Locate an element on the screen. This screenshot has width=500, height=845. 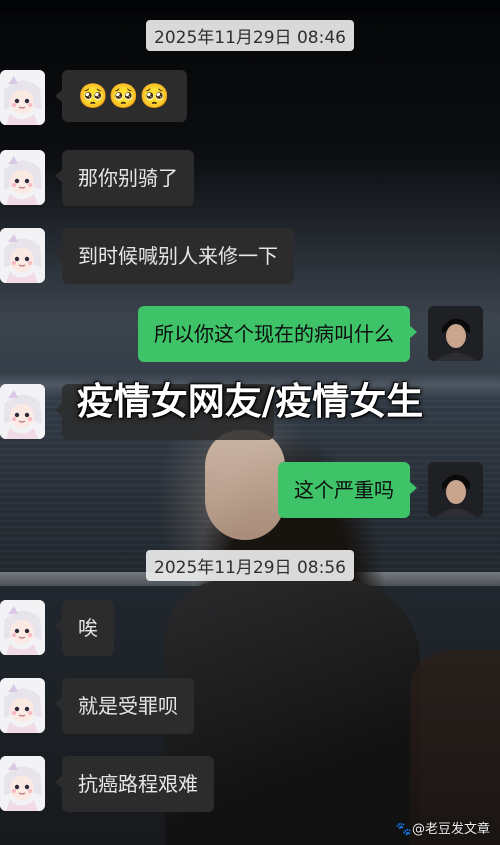
incoming-message-bubble: 到时候喊别人来修一下 is located at coordinates (174, 256).